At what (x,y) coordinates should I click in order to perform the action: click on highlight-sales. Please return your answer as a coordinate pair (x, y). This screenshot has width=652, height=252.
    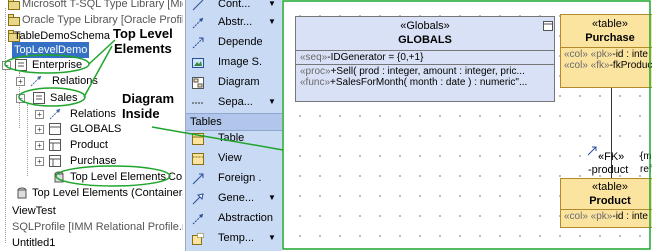
    Looking at the image, I should click on (52, 97).